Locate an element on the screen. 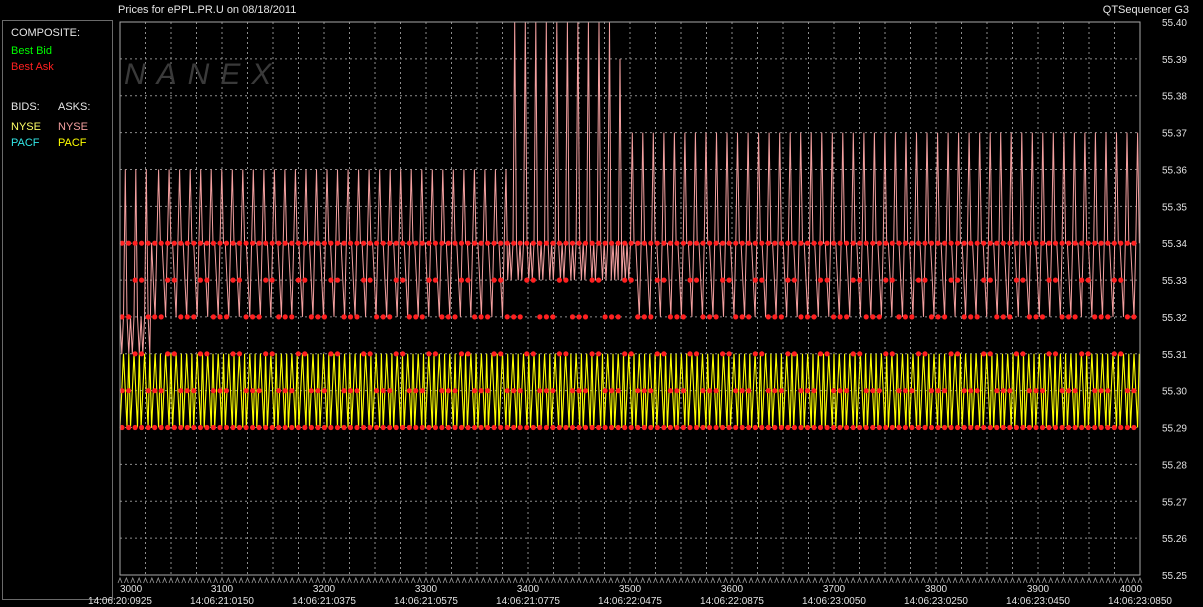 The height and width of the screenshot is (607, 1203). y-tick-label: 55.34 is located at coordinates (1174, 244).